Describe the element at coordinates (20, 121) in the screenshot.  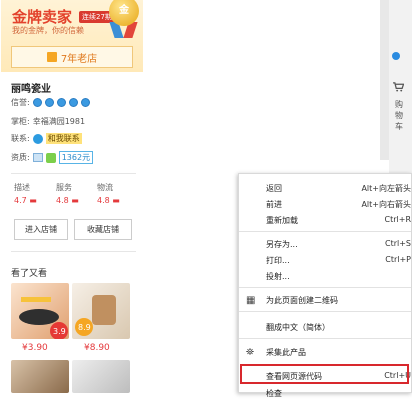
I see `owner-label: 掌柜:` at that location.